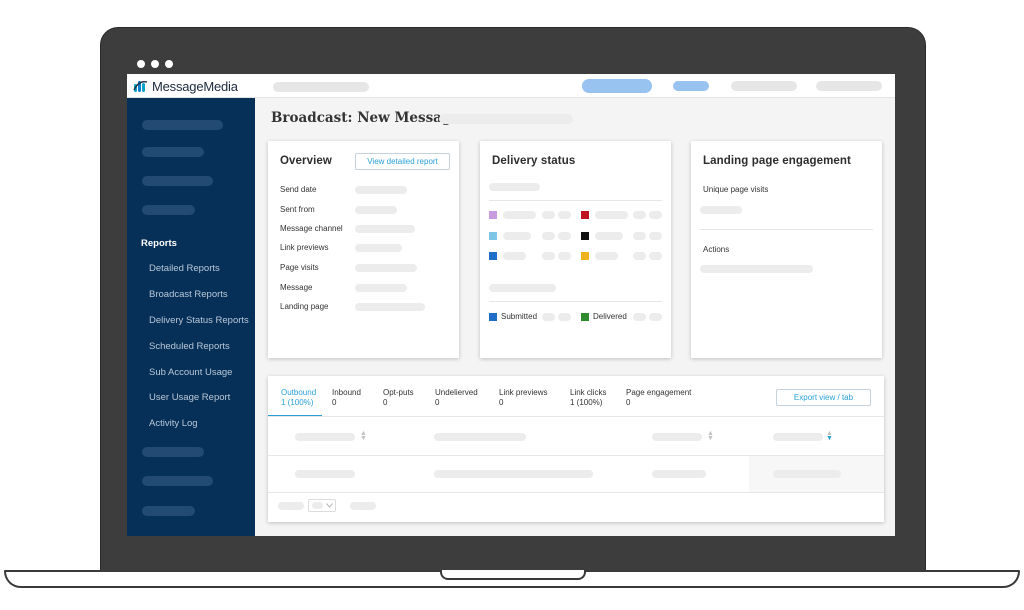  What do you see at coordinates (402, 161) in the screenshot?
I see `view-detailed-report-button: View detailed report` at bounding box center [402, 161].